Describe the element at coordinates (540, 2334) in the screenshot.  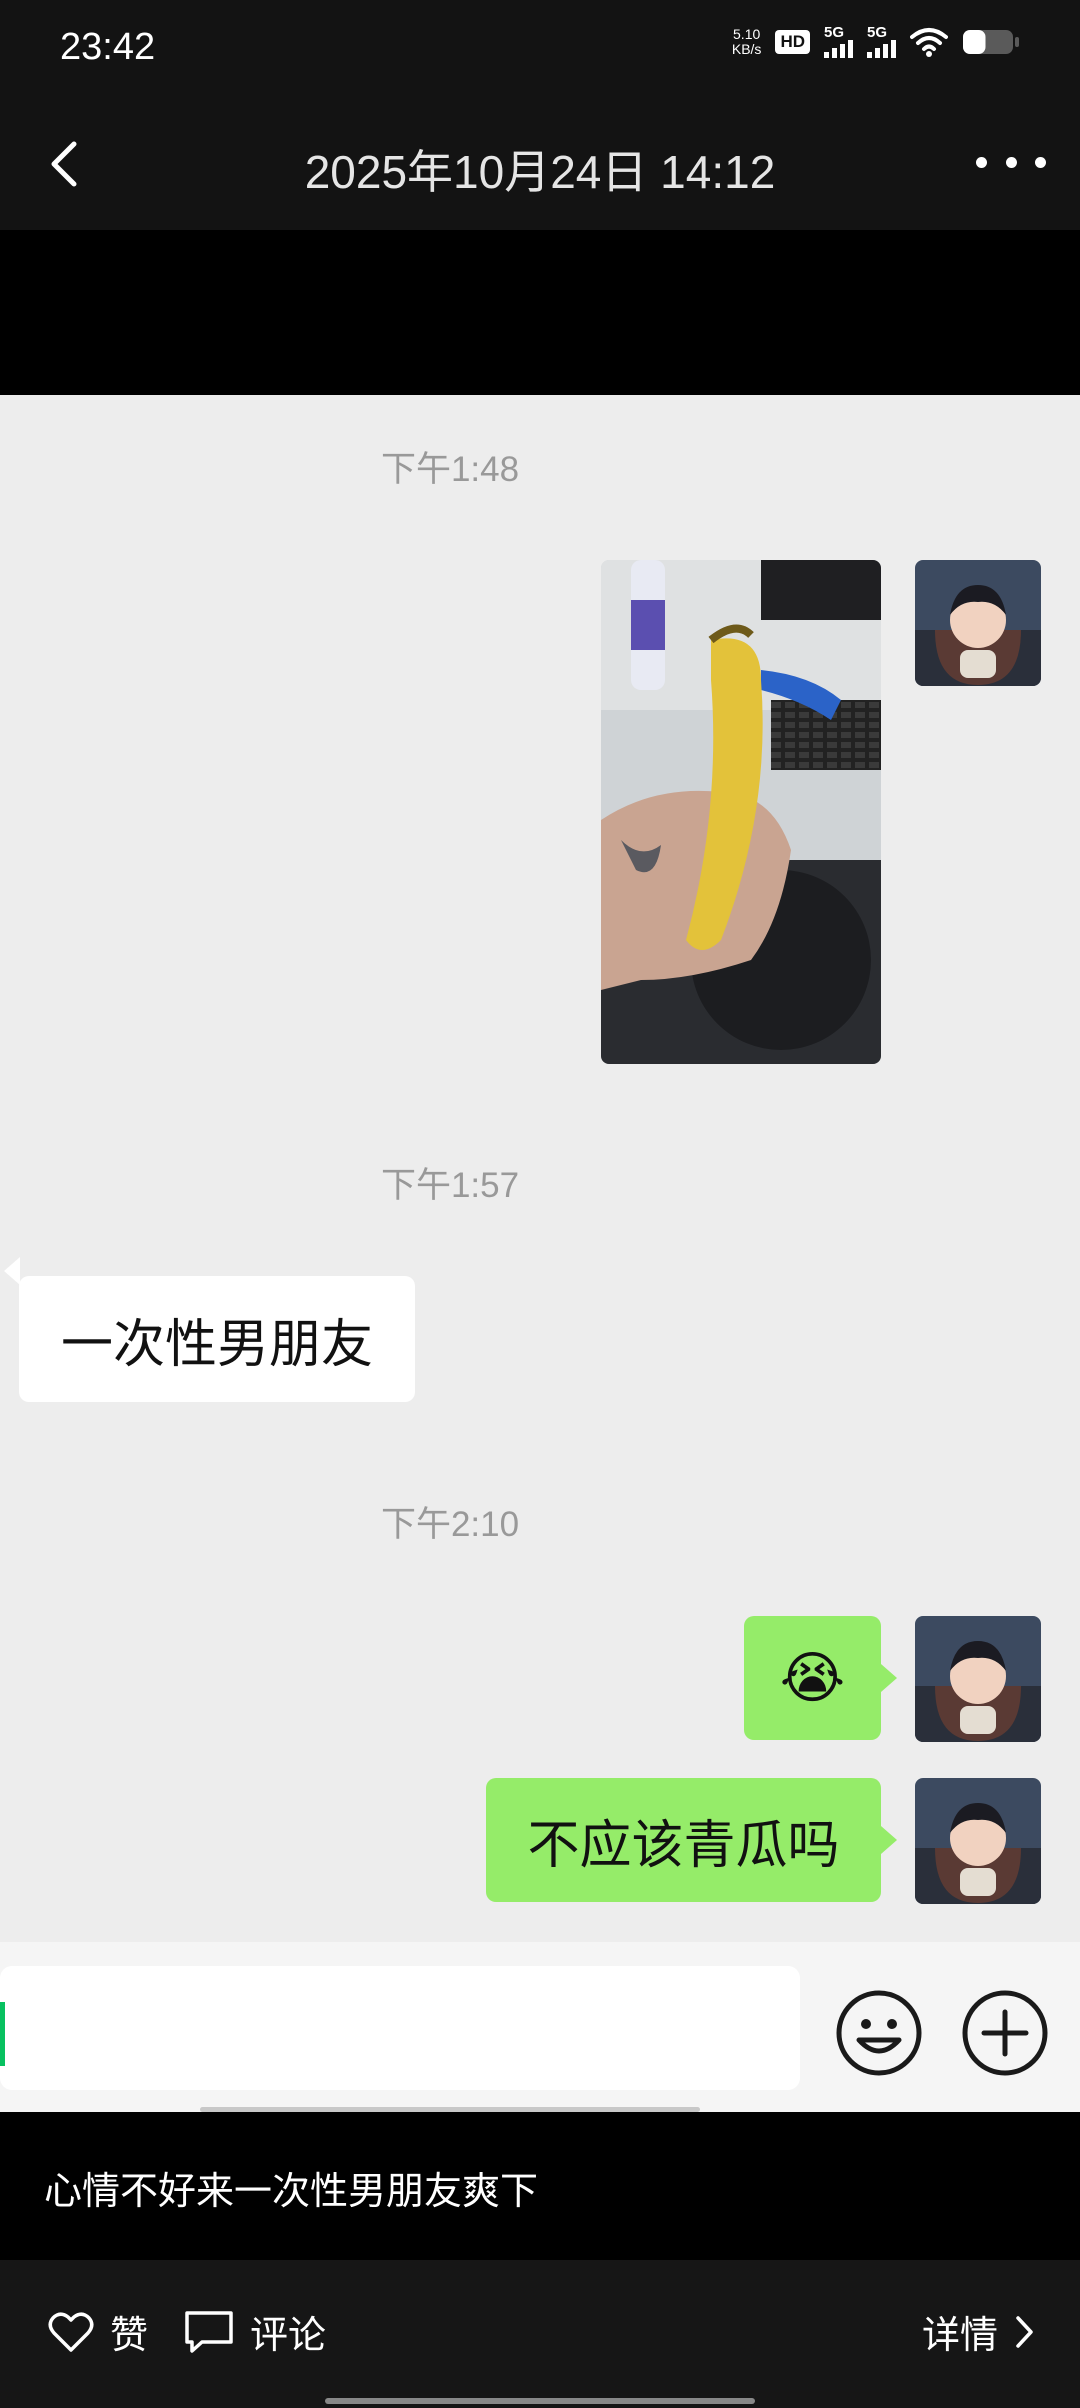
I see `action-bar: 赞 评论 详情` at that location.